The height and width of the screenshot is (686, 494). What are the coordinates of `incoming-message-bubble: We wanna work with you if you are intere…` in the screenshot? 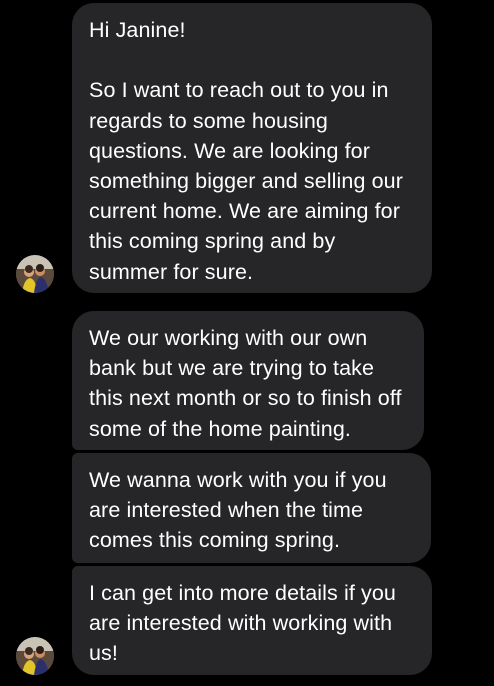 It's located at (251, 508).